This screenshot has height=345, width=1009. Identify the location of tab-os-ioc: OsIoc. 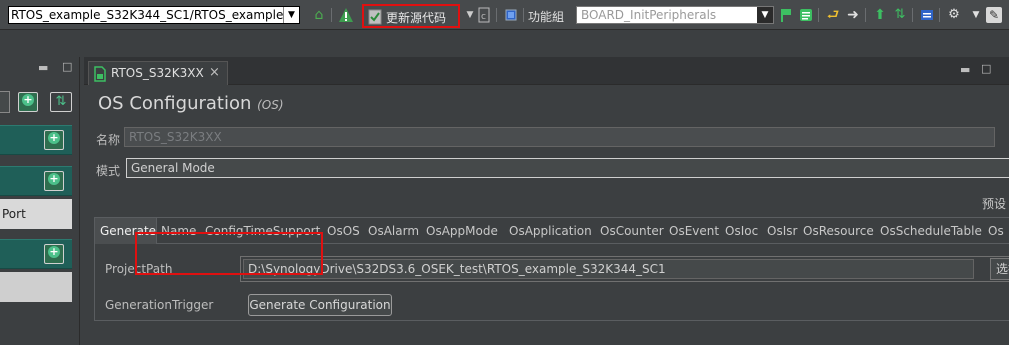
(741, 231).